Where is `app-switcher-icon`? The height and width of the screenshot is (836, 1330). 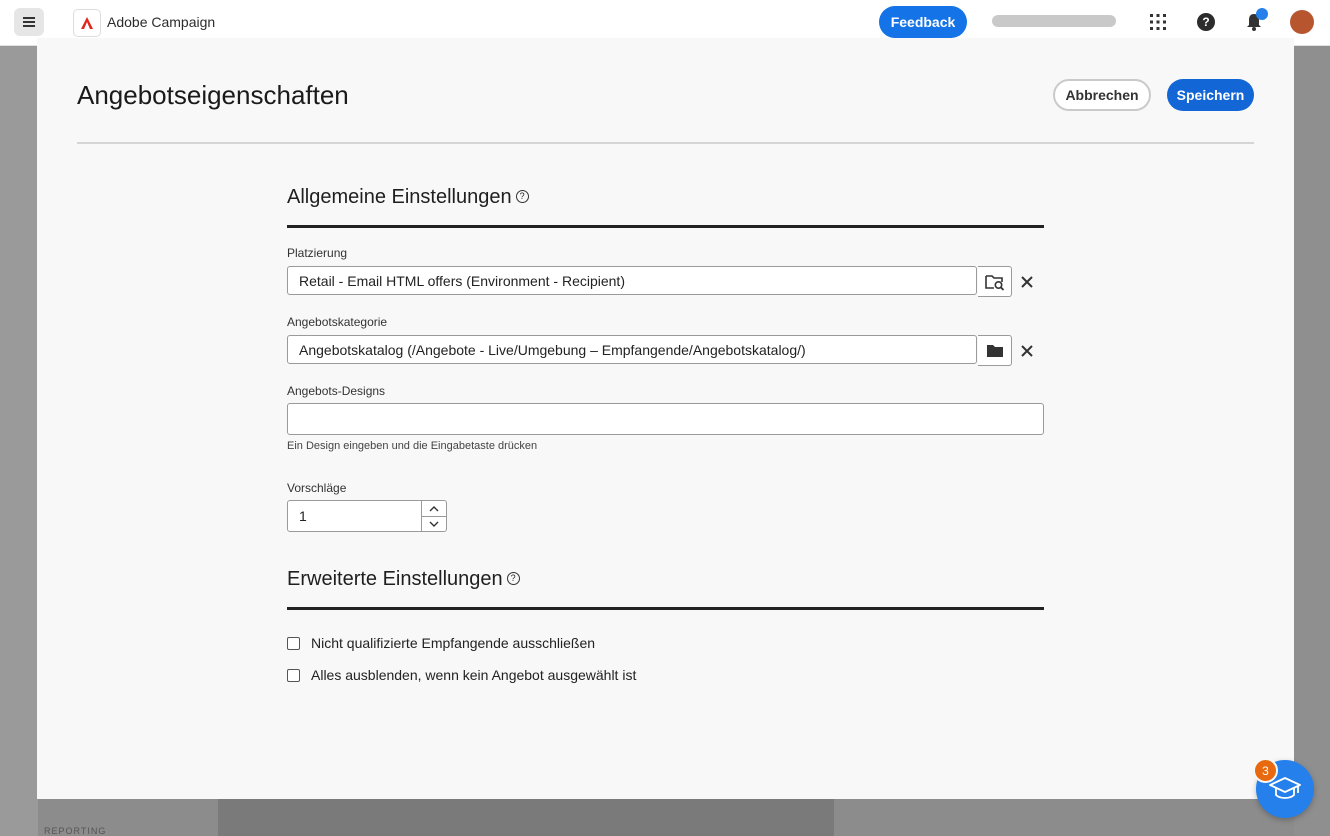
app-switcher-icon is located at coordinates (1158, 22).